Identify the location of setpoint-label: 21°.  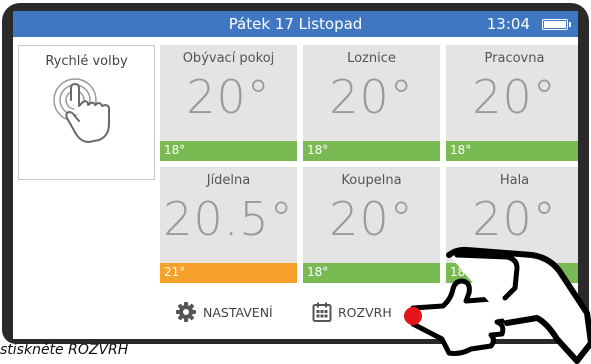
(175, 272).